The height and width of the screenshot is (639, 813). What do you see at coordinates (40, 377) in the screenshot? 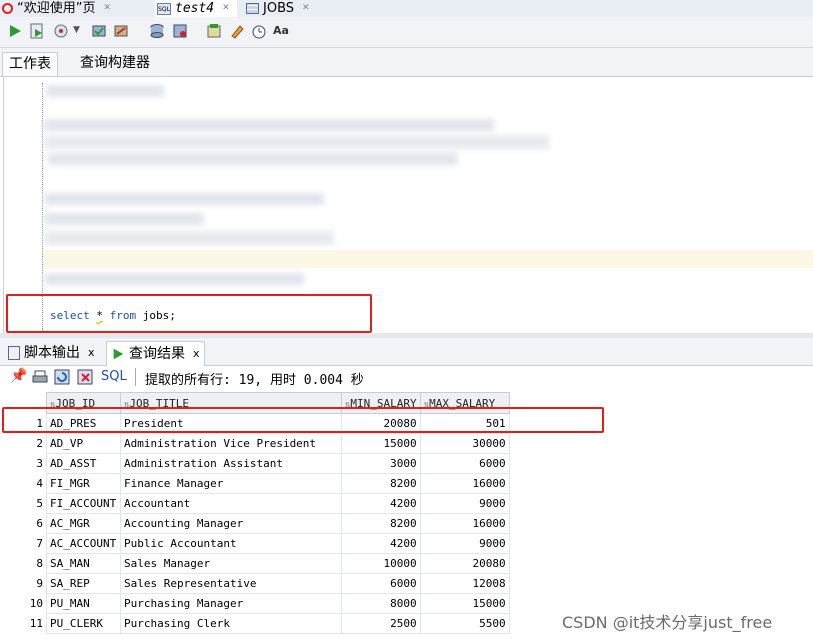
I see `print-icon` at bounding box center [40, 377].